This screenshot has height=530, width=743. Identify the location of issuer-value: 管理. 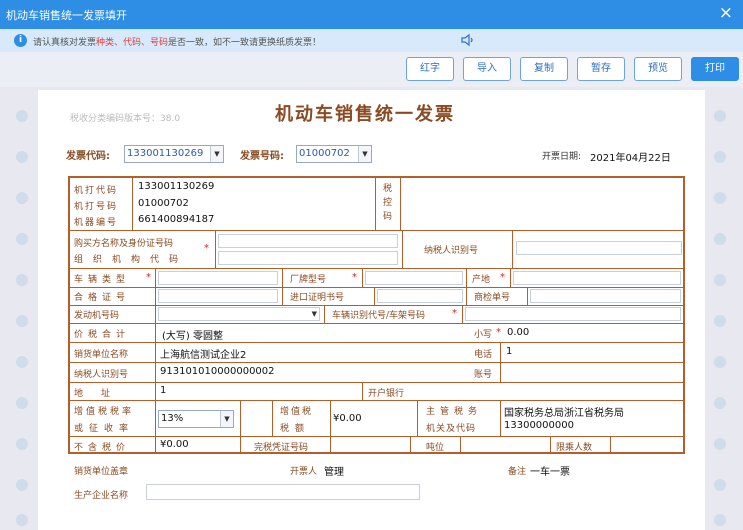
(334, 470).